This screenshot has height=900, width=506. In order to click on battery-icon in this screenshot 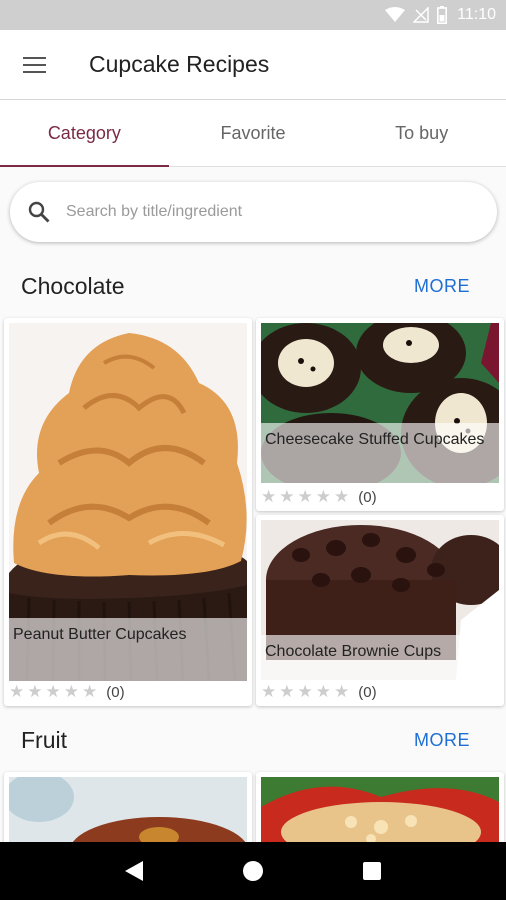, I will do `click(442, 15)`.